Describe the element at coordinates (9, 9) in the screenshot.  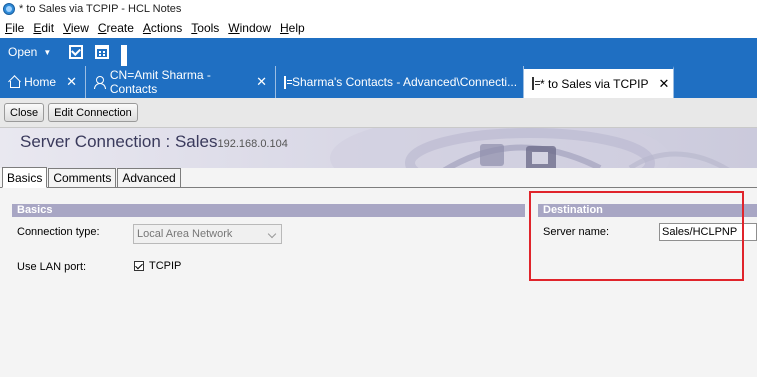
I see `notes-app-icon` at that location.